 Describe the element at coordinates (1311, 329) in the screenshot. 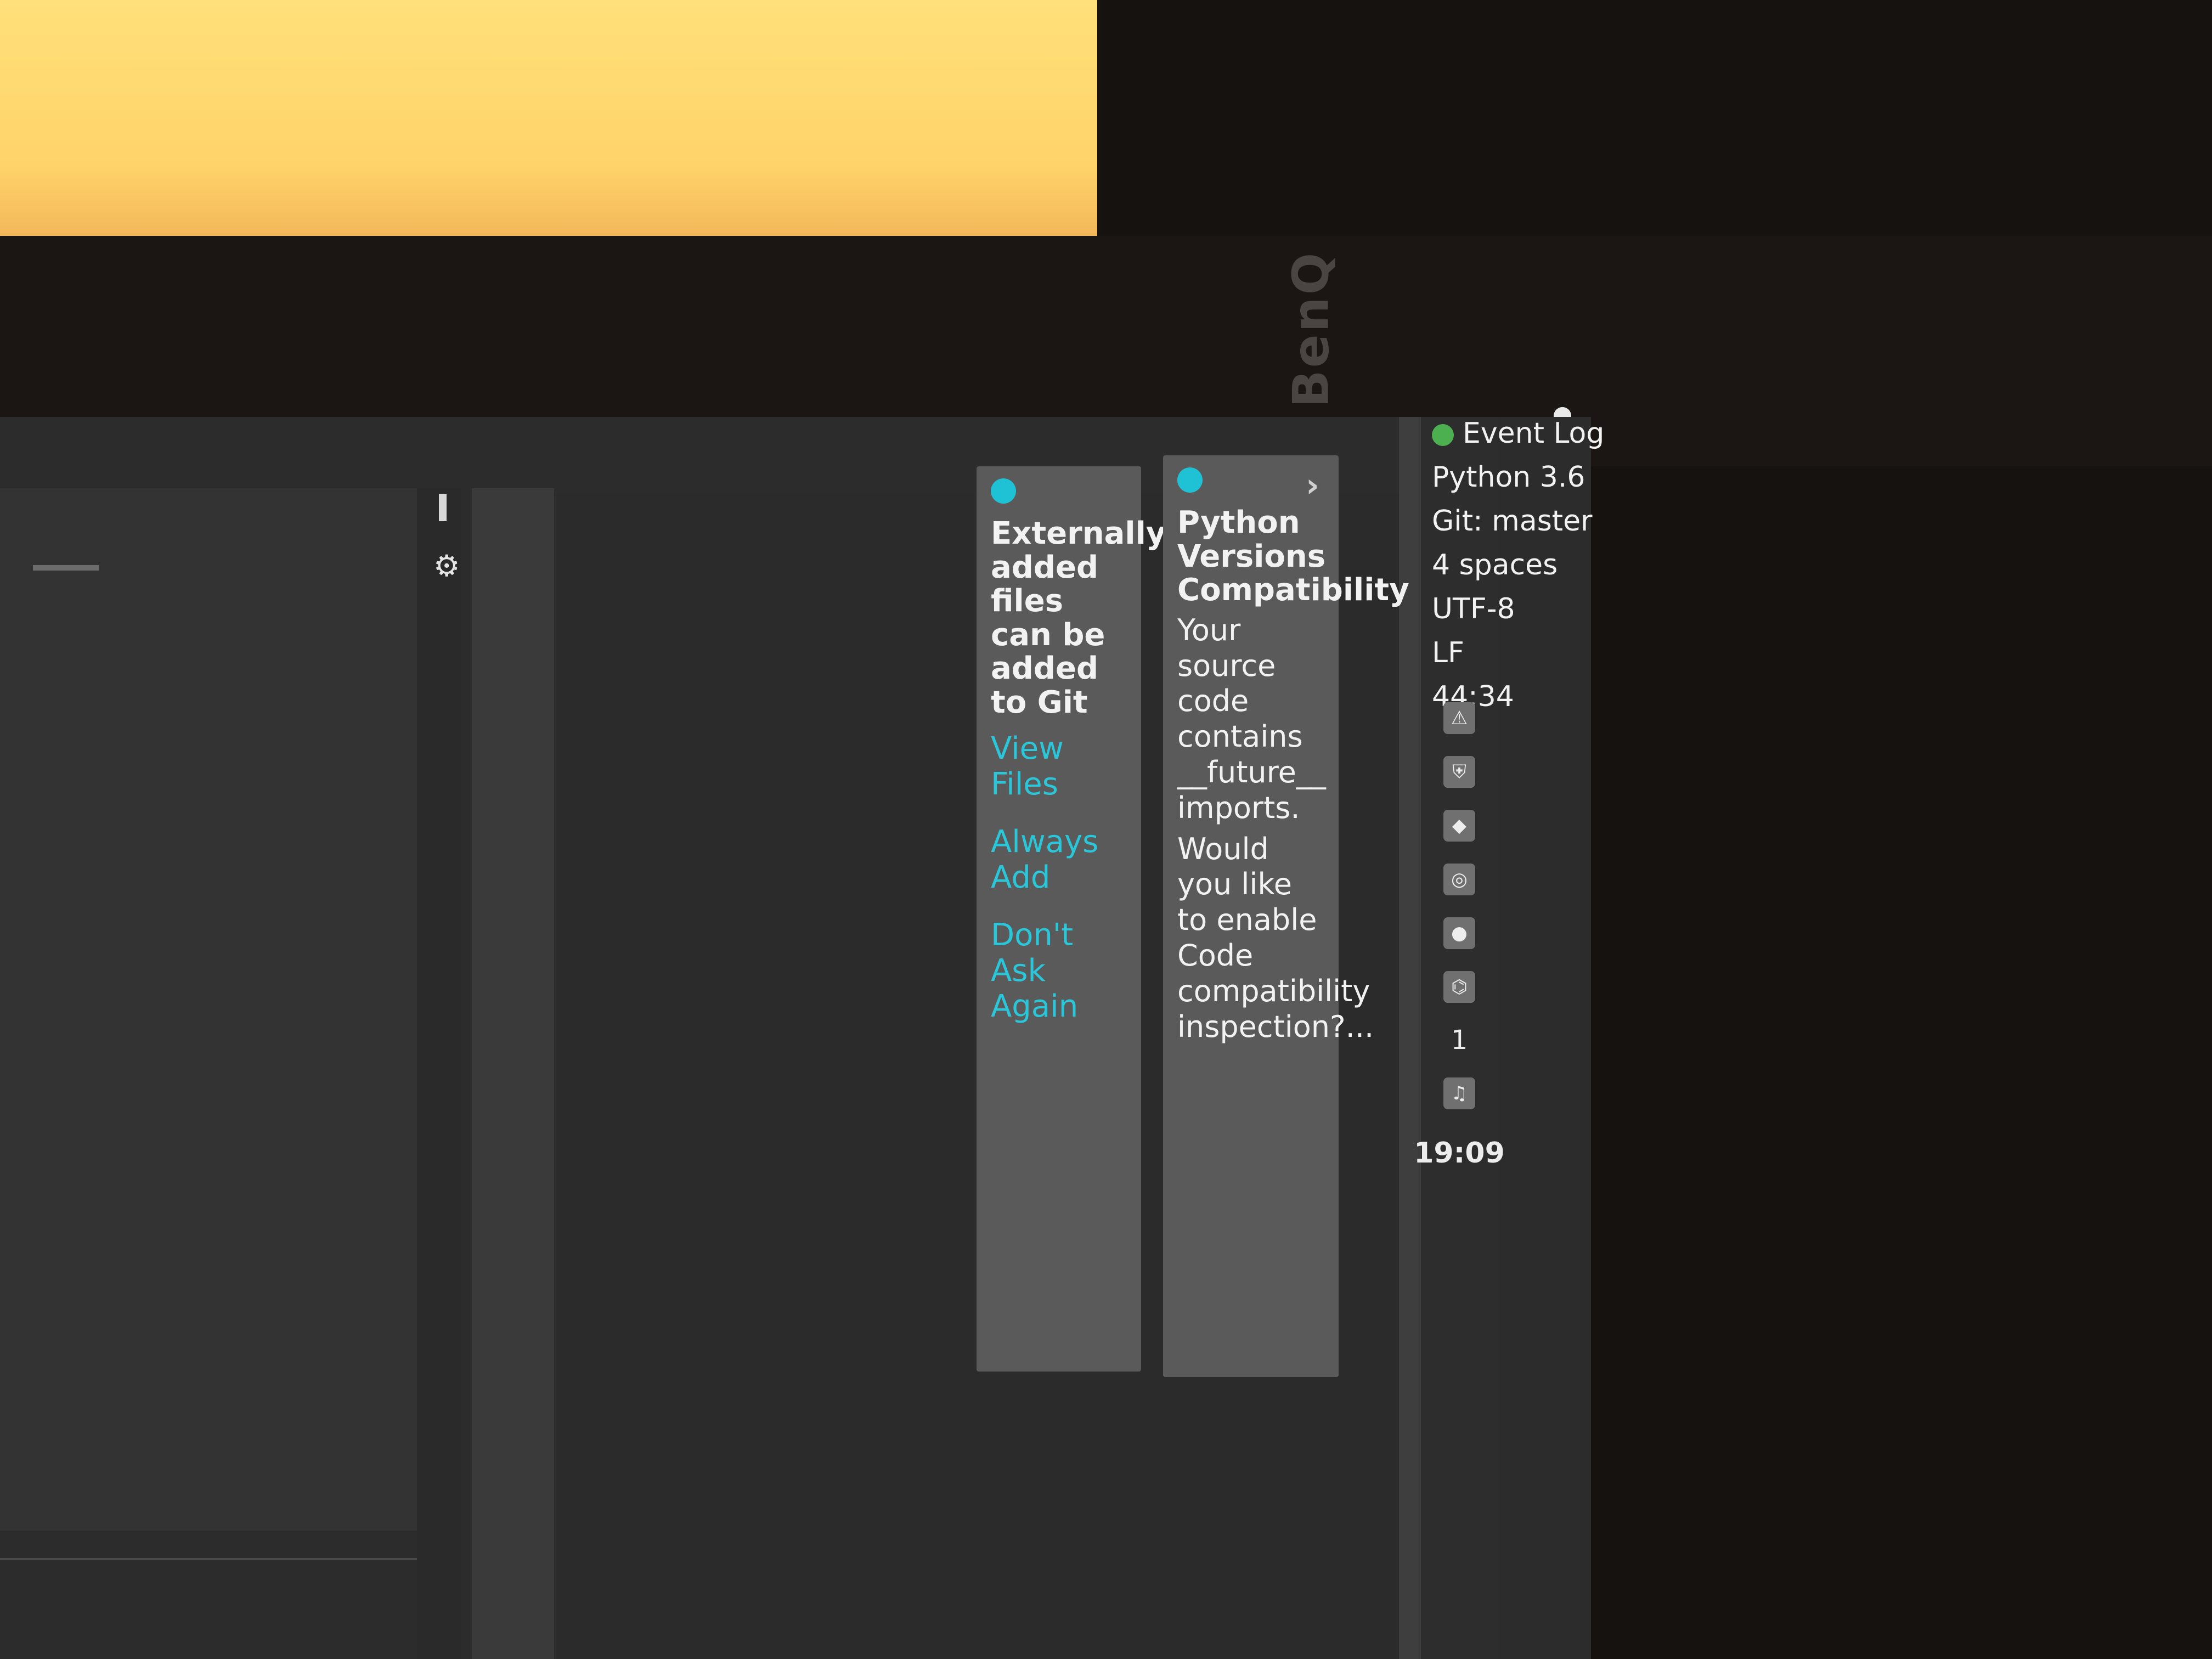

I see `monitor-brand-logo: BenQ` at that location.